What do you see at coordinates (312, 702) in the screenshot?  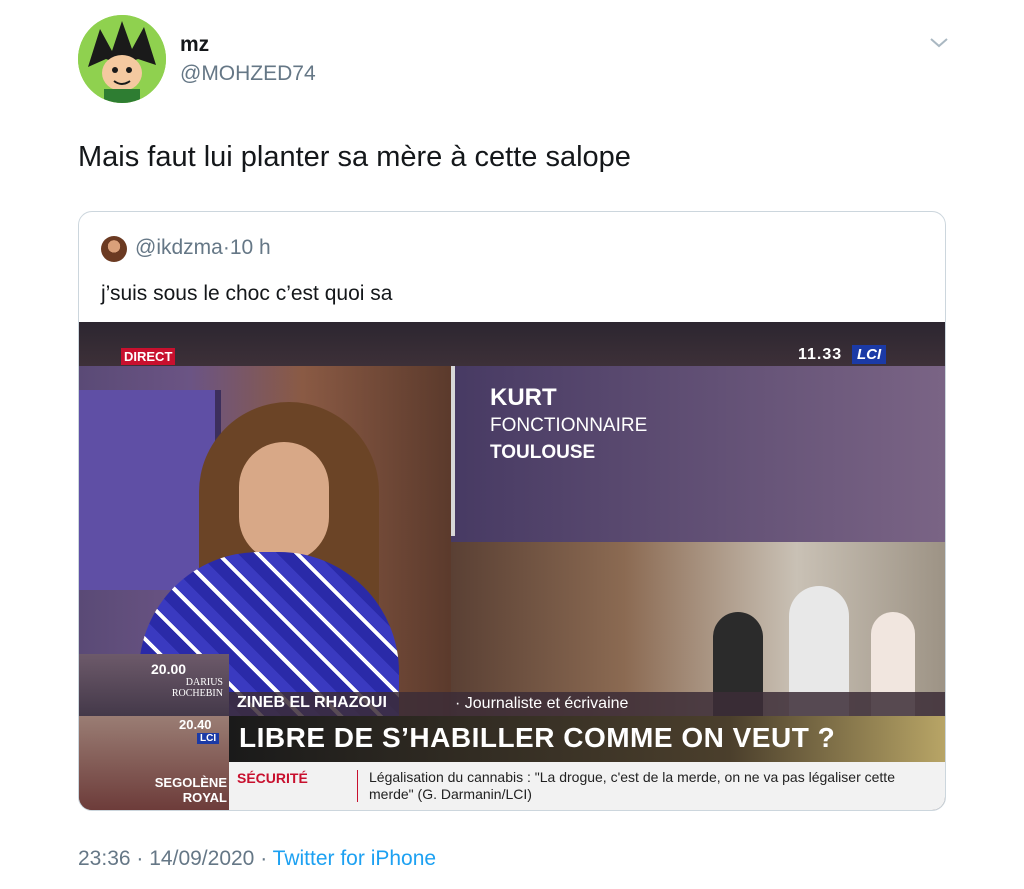 I see `presenter-name: ZINEB EL RHAZOUI` at bounding box center [312, 702].